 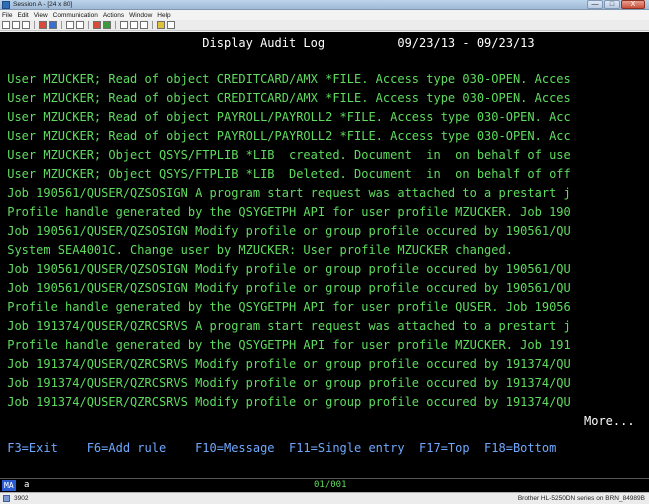 I want to click on display-icon, so click(x=70, y=25).